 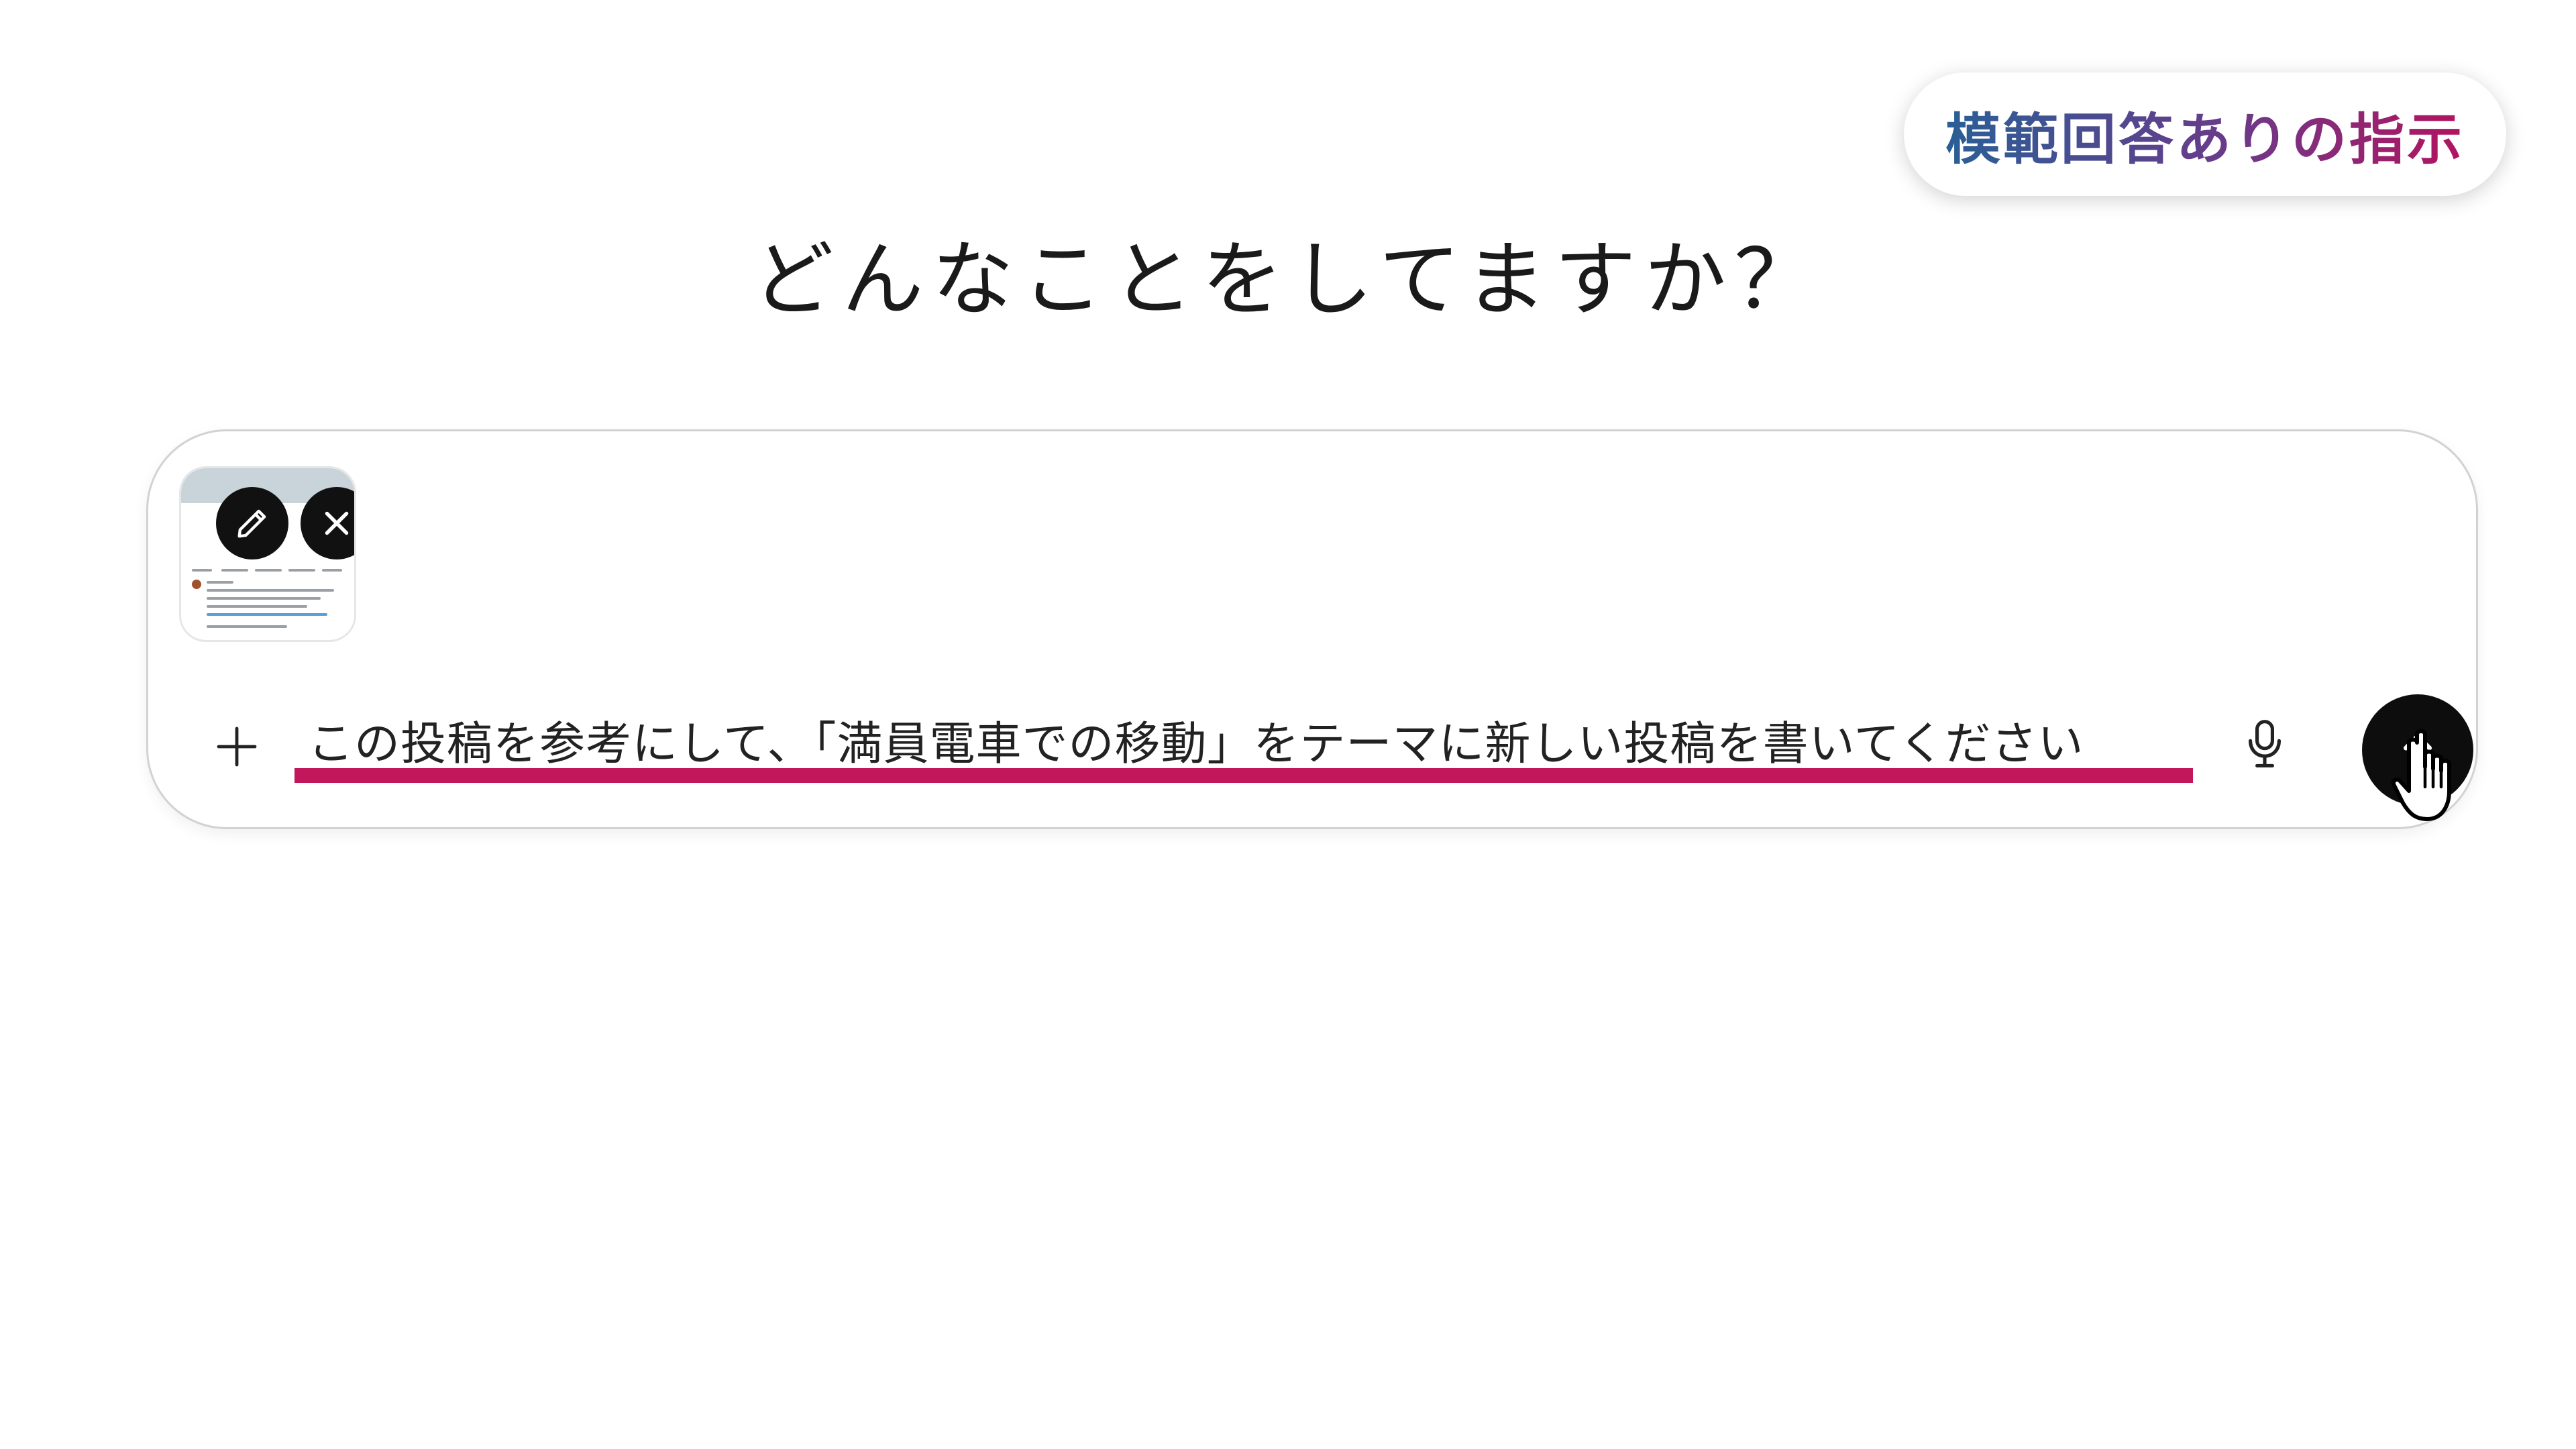 I want to click on attachment-thumbnail, so click(x=267, y=554).